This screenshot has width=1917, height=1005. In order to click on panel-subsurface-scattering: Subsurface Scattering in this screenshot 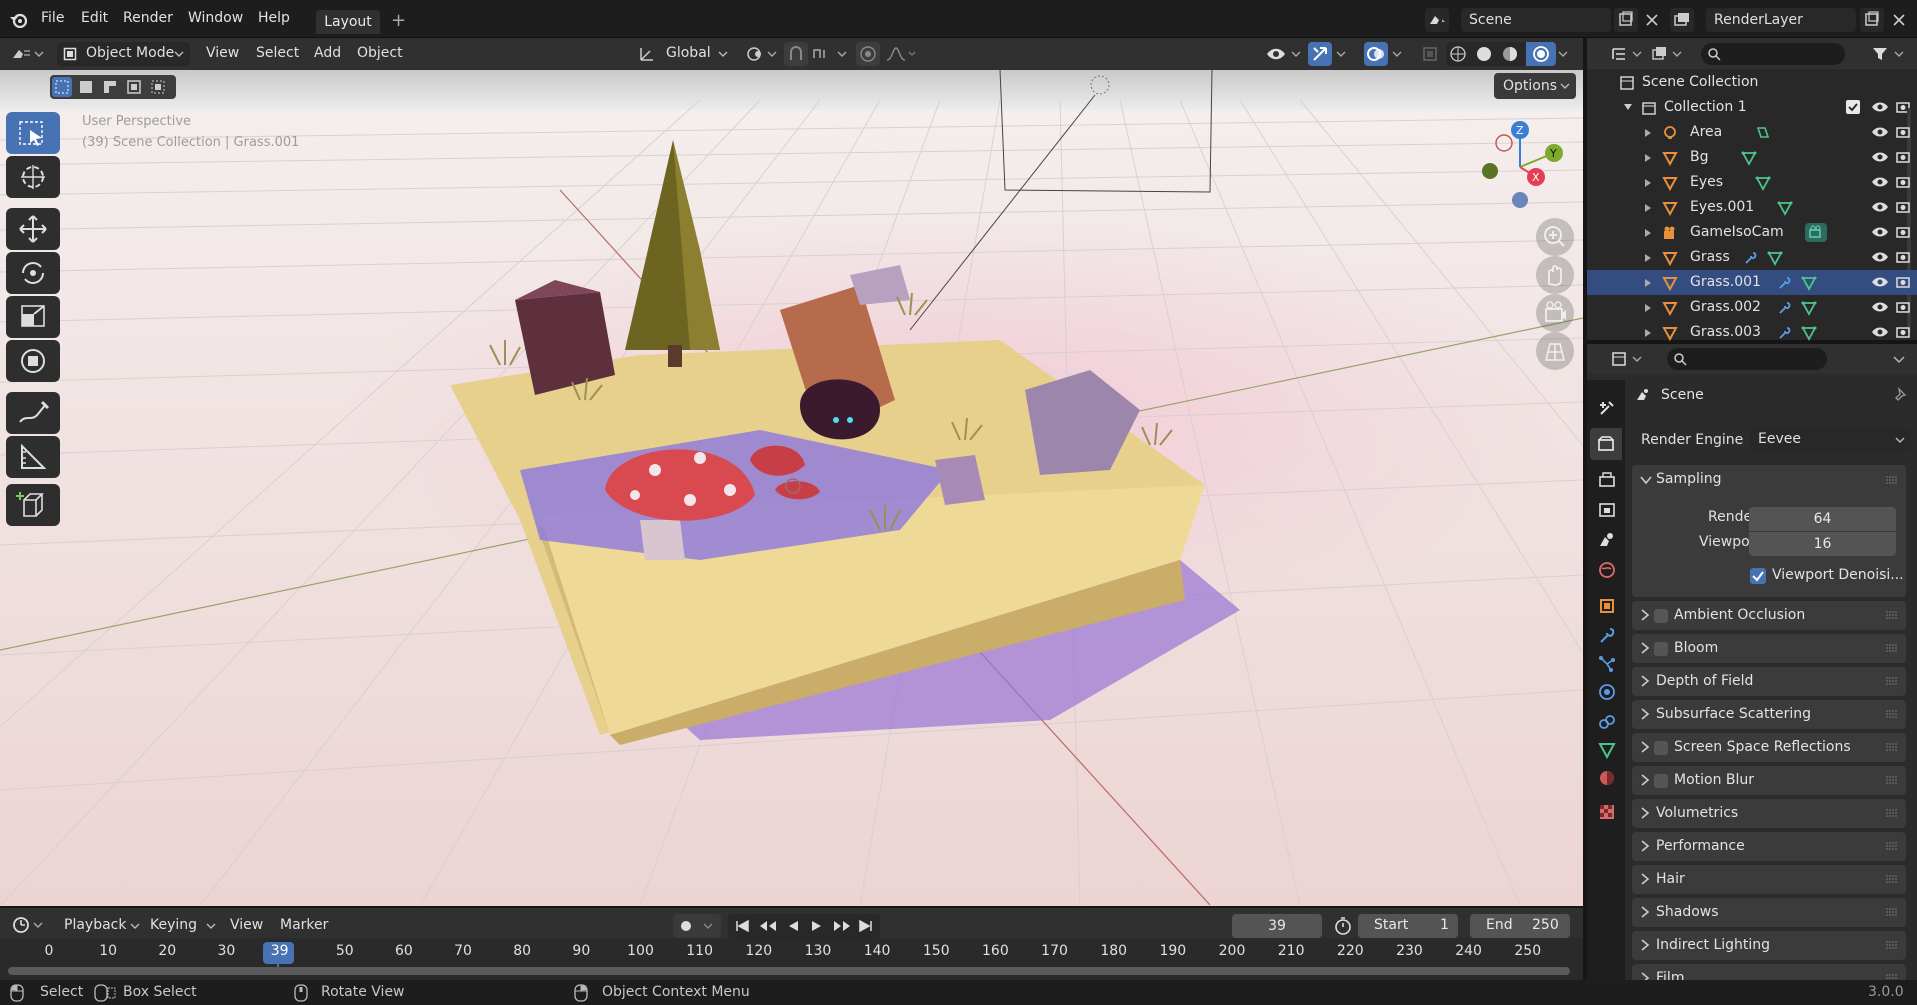, I will do `click(1769, 714)`.